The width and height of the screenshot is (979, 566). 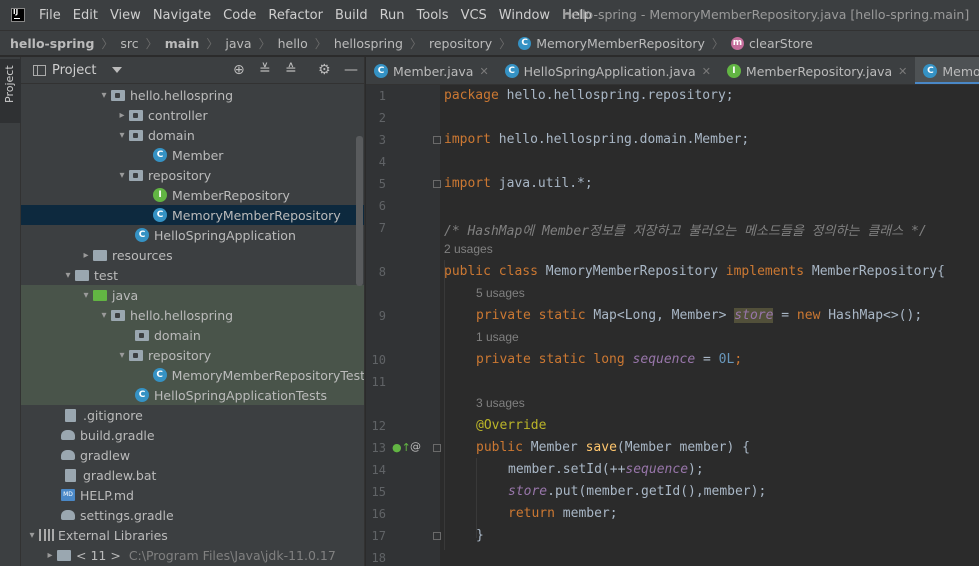 What do you see at coordinates (468, 249) in the screenshot?
I see `usages-hint: 2 usages` at bounding box center [468, 249].